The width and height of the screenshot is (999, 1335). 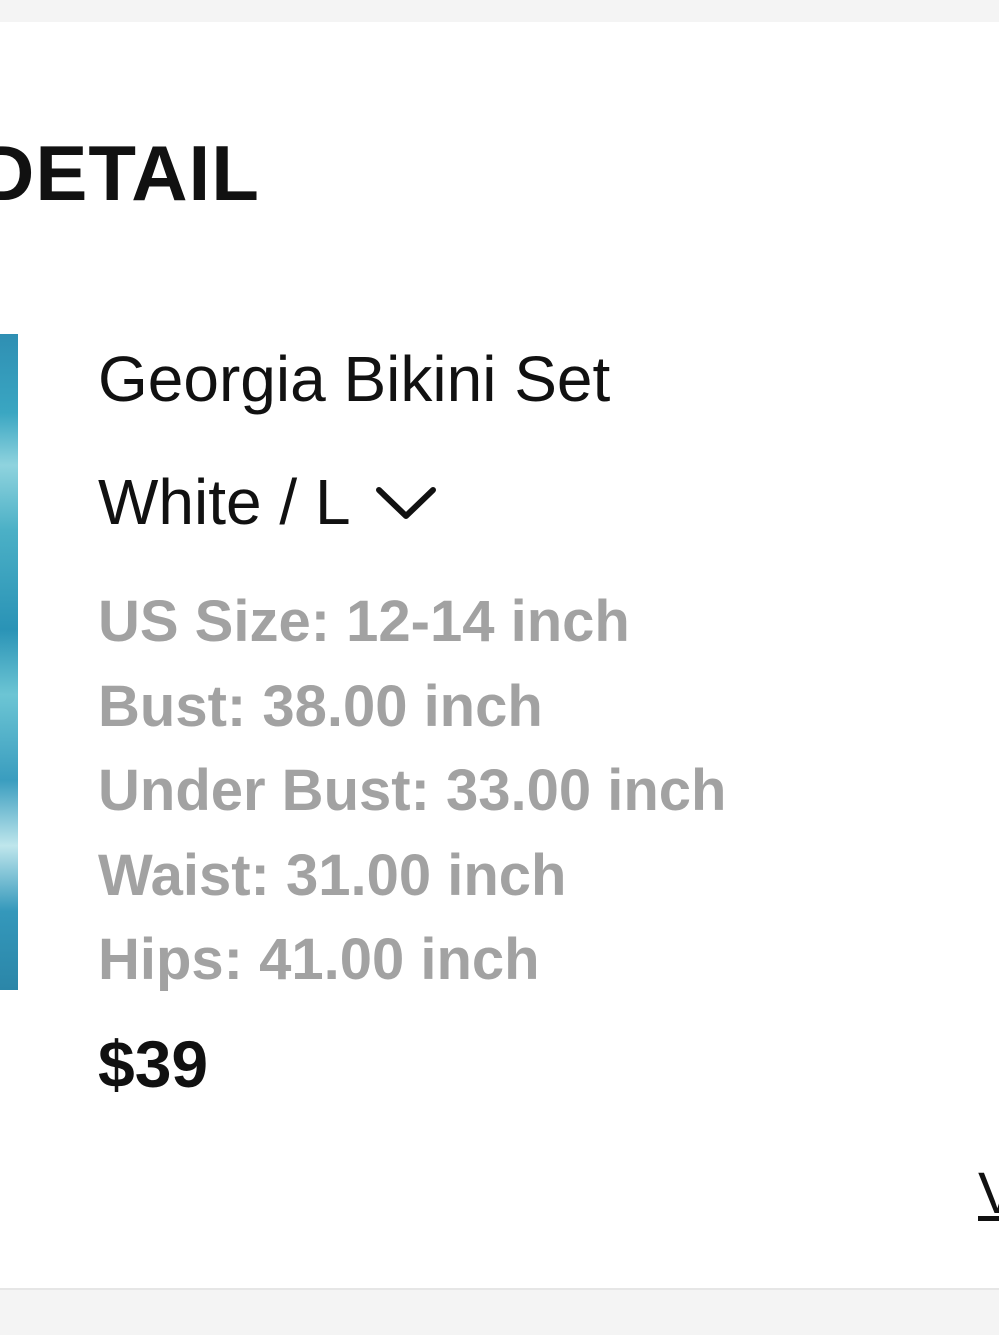 I want to click on edge-link: V, so click(x=988, y=1194).